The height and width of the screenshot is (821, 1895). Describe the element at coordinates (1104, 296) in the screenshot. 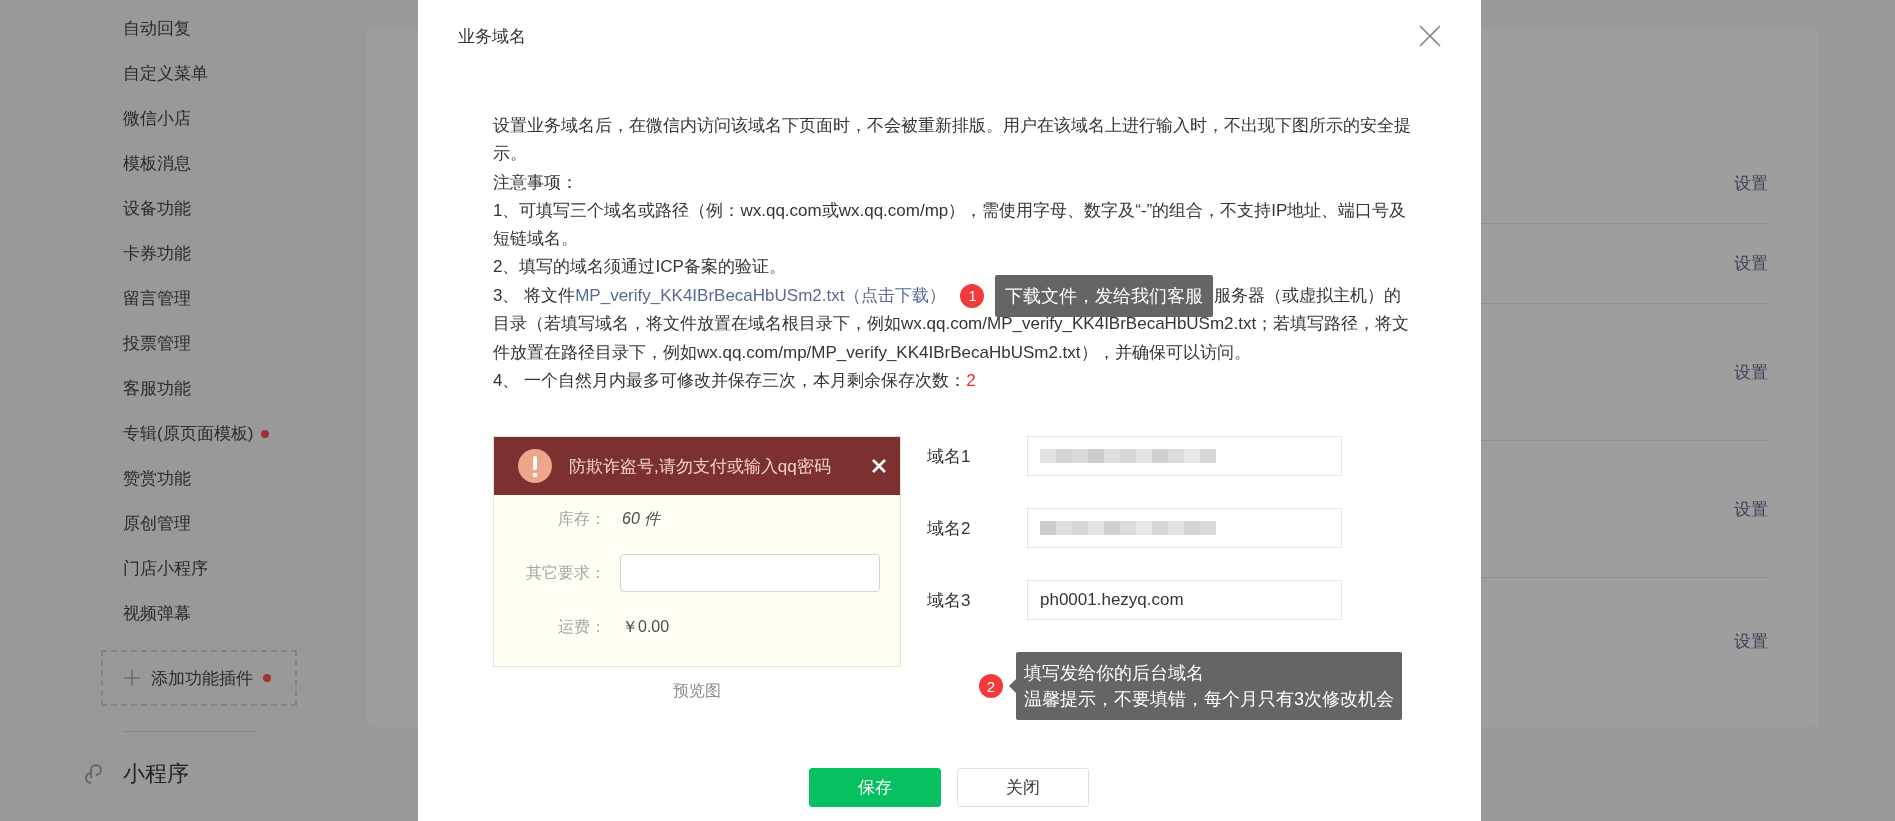

I see `tooltip: 下载文件，发给我们客服` at that location.